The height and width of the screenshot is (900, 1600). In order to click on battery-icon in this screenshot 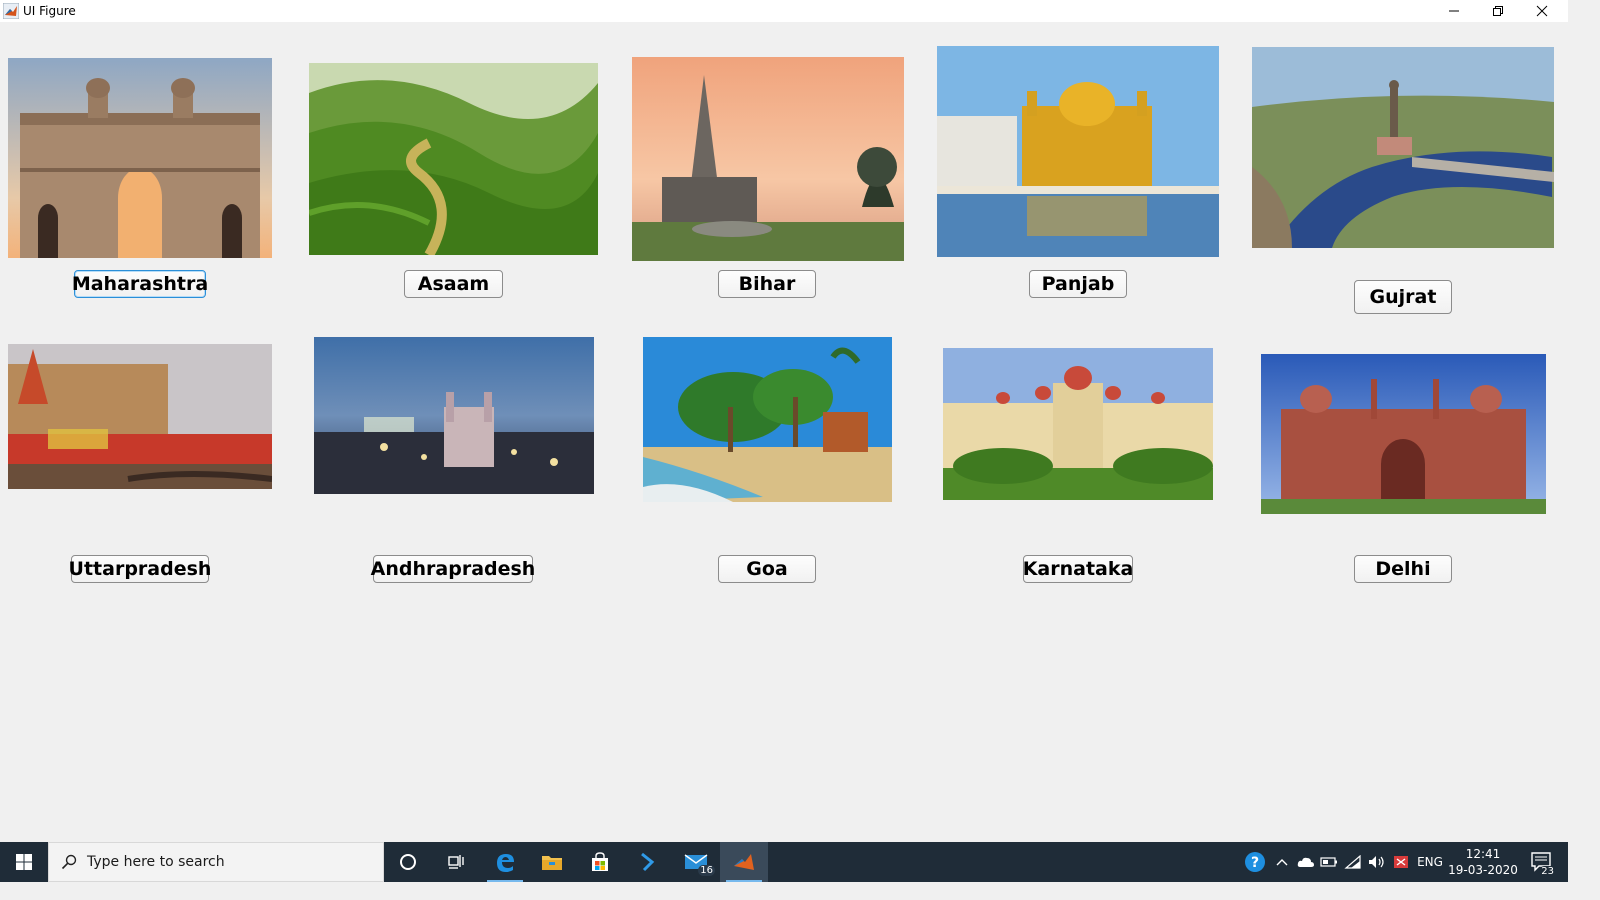, I will do `click(1328, 862)`.